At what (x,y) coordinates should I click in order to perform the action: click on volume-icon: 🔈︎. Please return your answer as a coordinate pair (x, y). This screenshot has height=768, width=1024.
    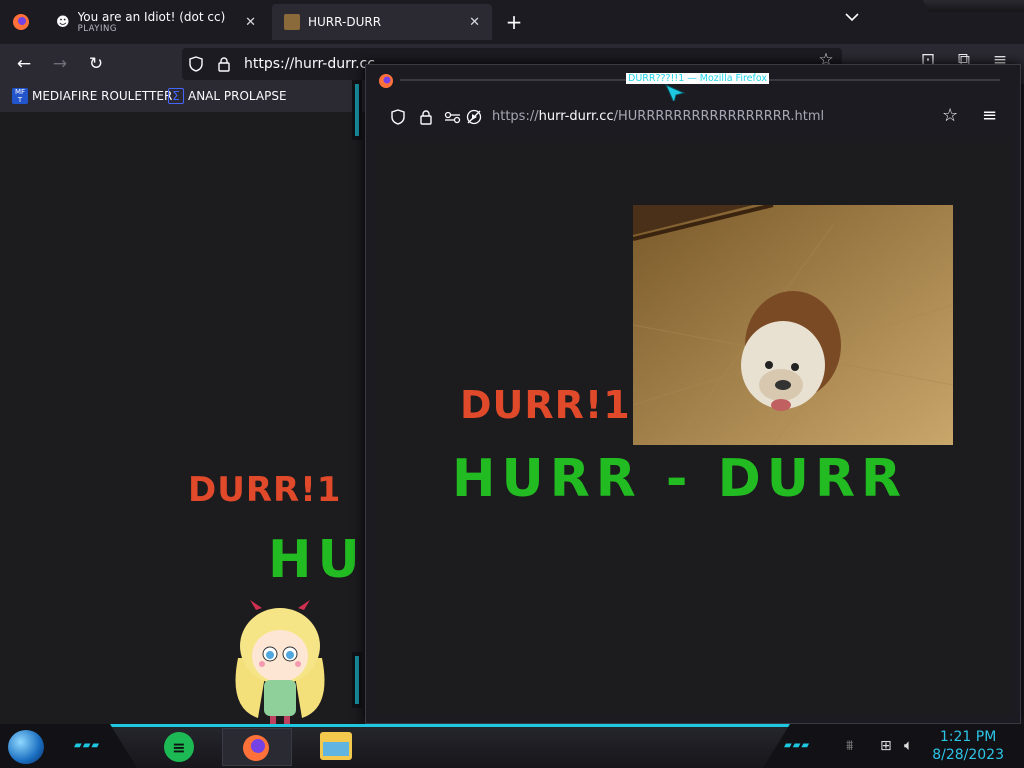
    Looking at the image, I should click on (908, 745).